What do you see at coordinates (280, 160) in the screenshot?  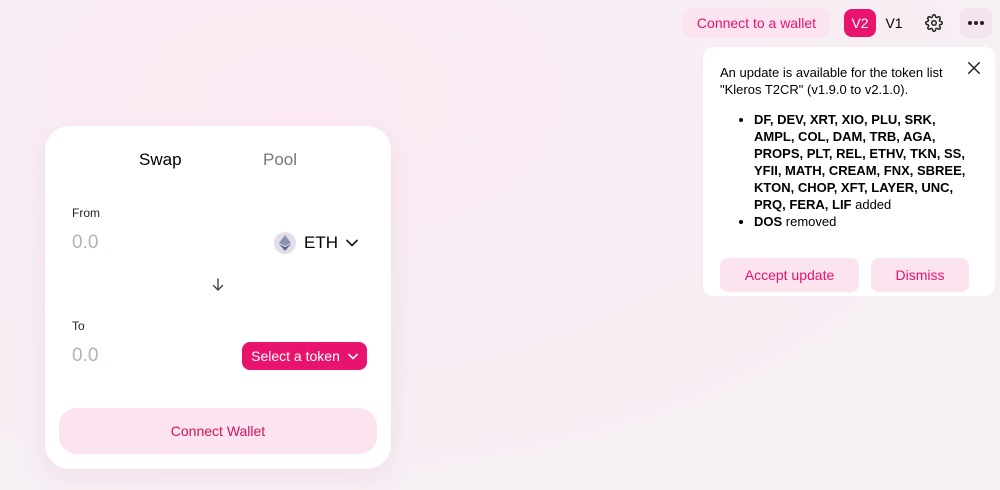 I see `tab-pool: Pool` at bounding box center [280, 160].